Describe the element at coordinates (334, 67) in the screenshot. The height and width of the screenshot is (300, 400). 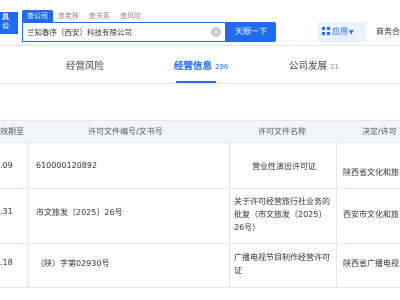
I see `tab-count: 21` at that location.